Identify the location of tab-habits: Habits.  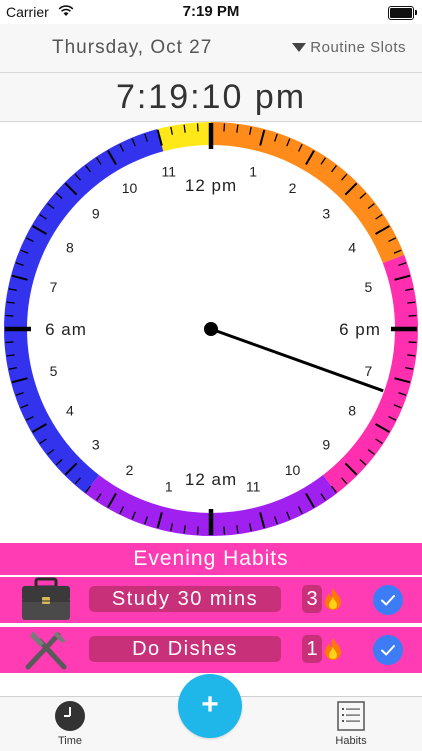
(351, 724).